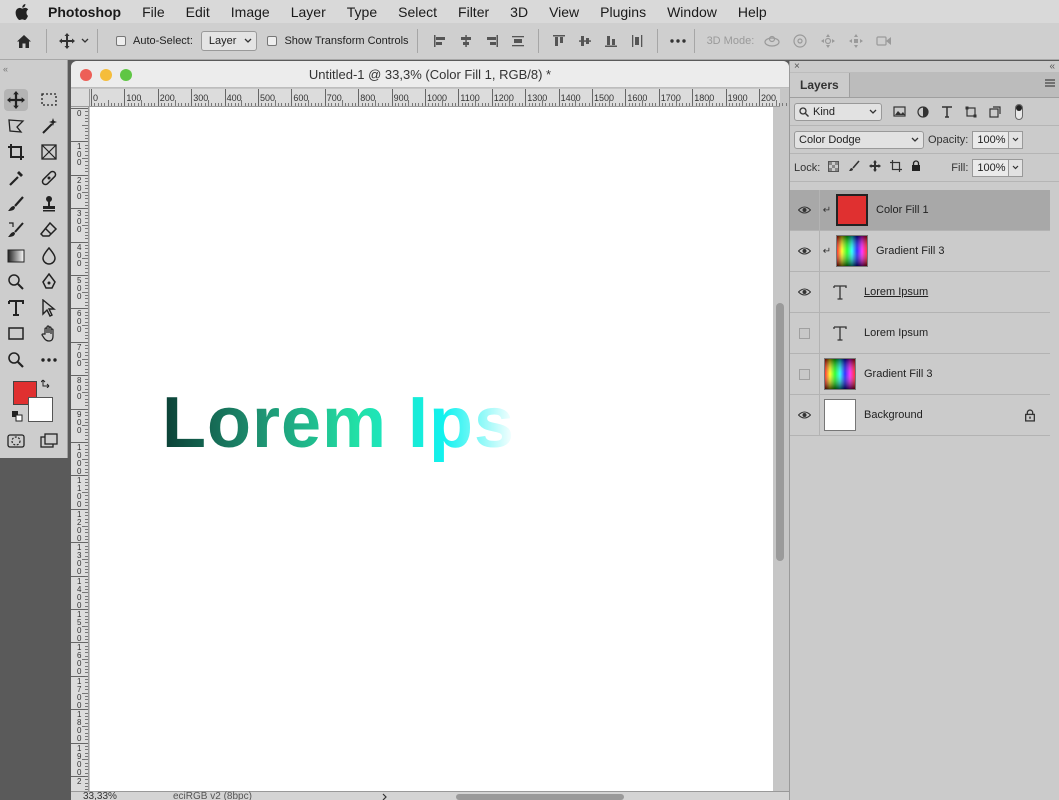  Describe the element at coordinates (540, 797) in the screenshot. I see `horizontal-scrollbar` at that location.